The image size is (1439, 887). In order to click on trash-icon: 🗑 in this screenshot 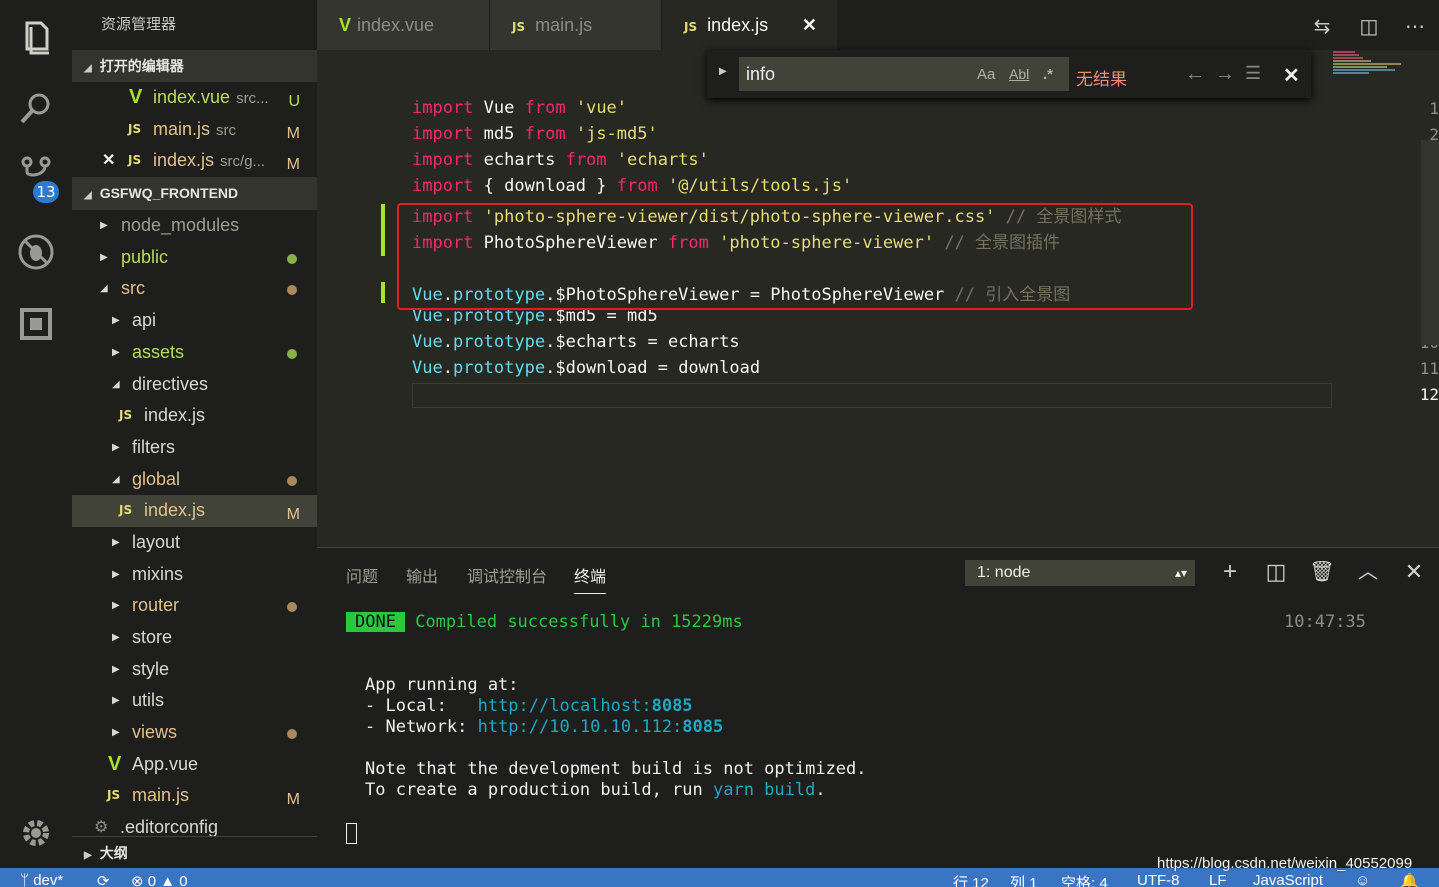, I will do `click(1322, 572)`.